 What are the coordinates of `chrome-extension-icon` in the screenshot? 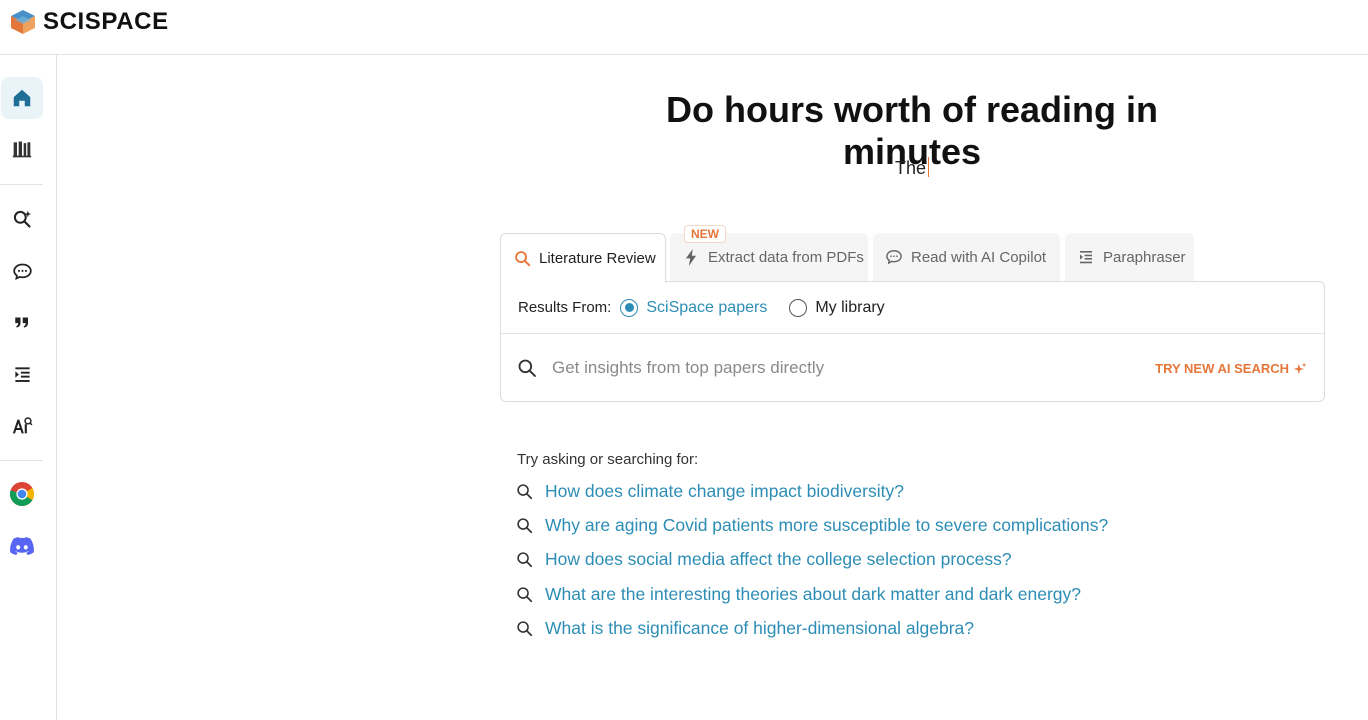 It's located at (22, 494).